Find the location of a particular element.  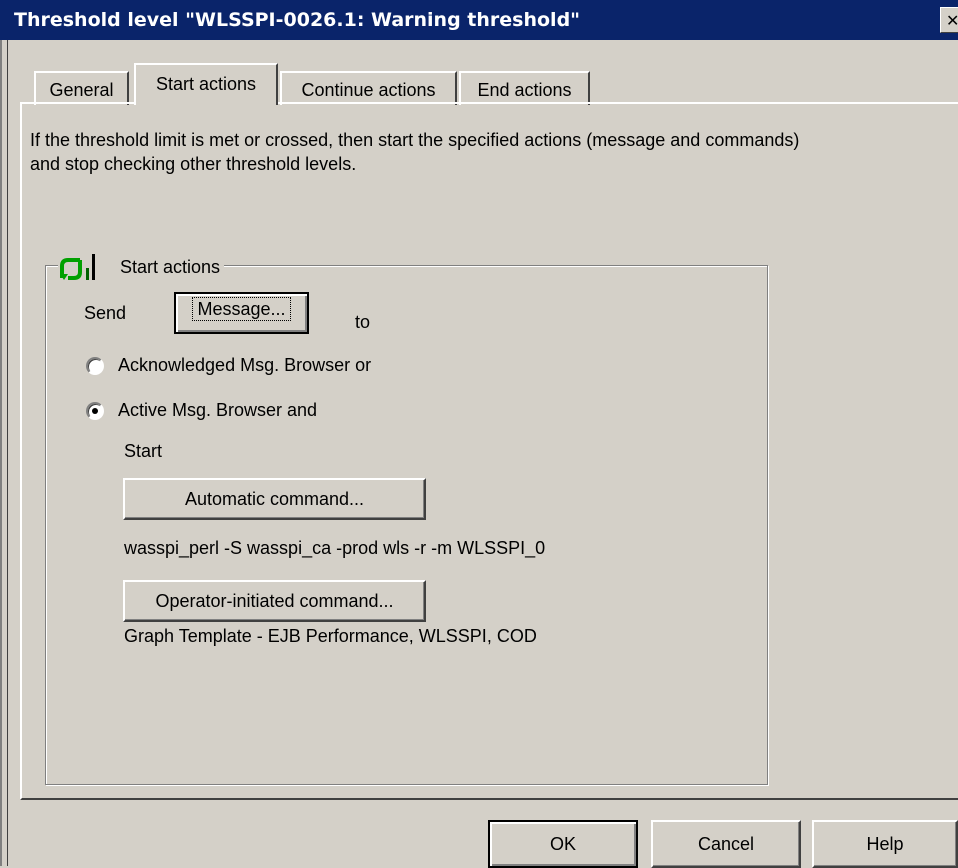

tab-general: General is located at coordinates (81, 88).